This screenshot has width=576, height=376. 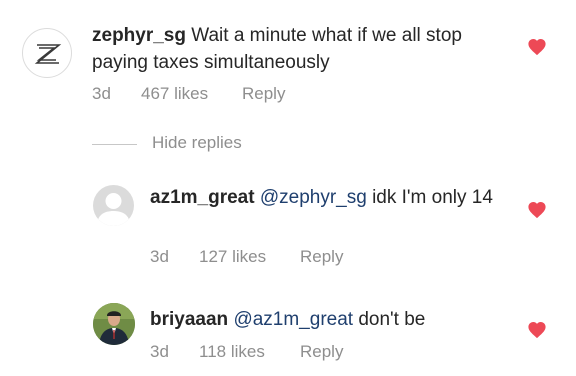 What do you see at coordinates (114, 144) in the screenshot?
I see `divider` at bounding box center [114, 144].